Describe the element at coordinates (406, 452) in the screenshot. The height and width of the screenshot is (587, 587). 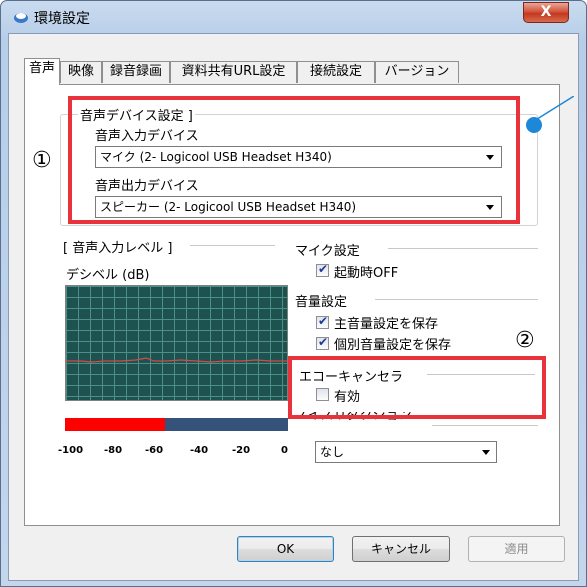
I see `noise-reduction-select: なし` at that location.